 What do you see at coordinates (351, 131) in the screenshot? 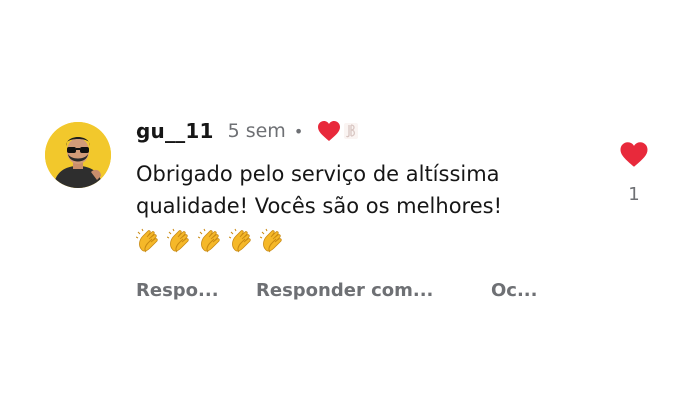
I see `creator-avatar-icon` at bounding box center [351, 131].